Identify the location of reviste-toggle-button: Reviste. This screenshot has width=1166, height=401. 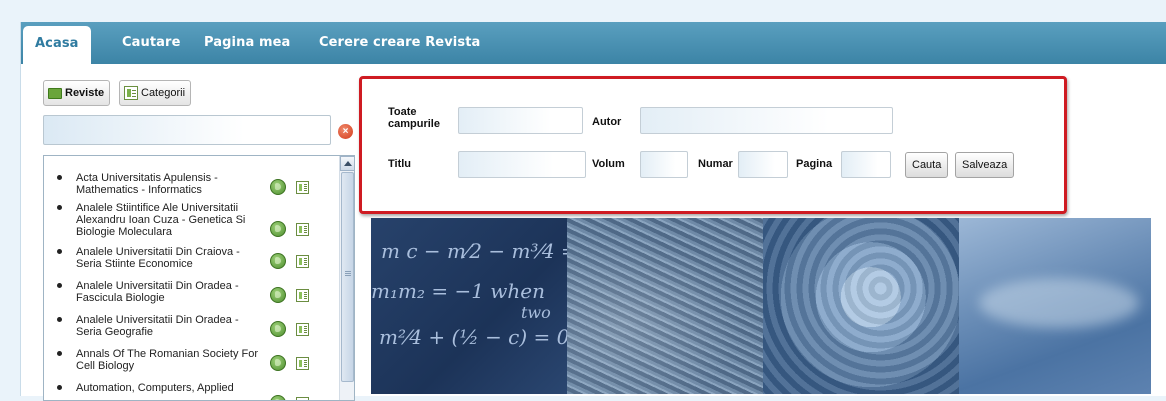
(77, 93).